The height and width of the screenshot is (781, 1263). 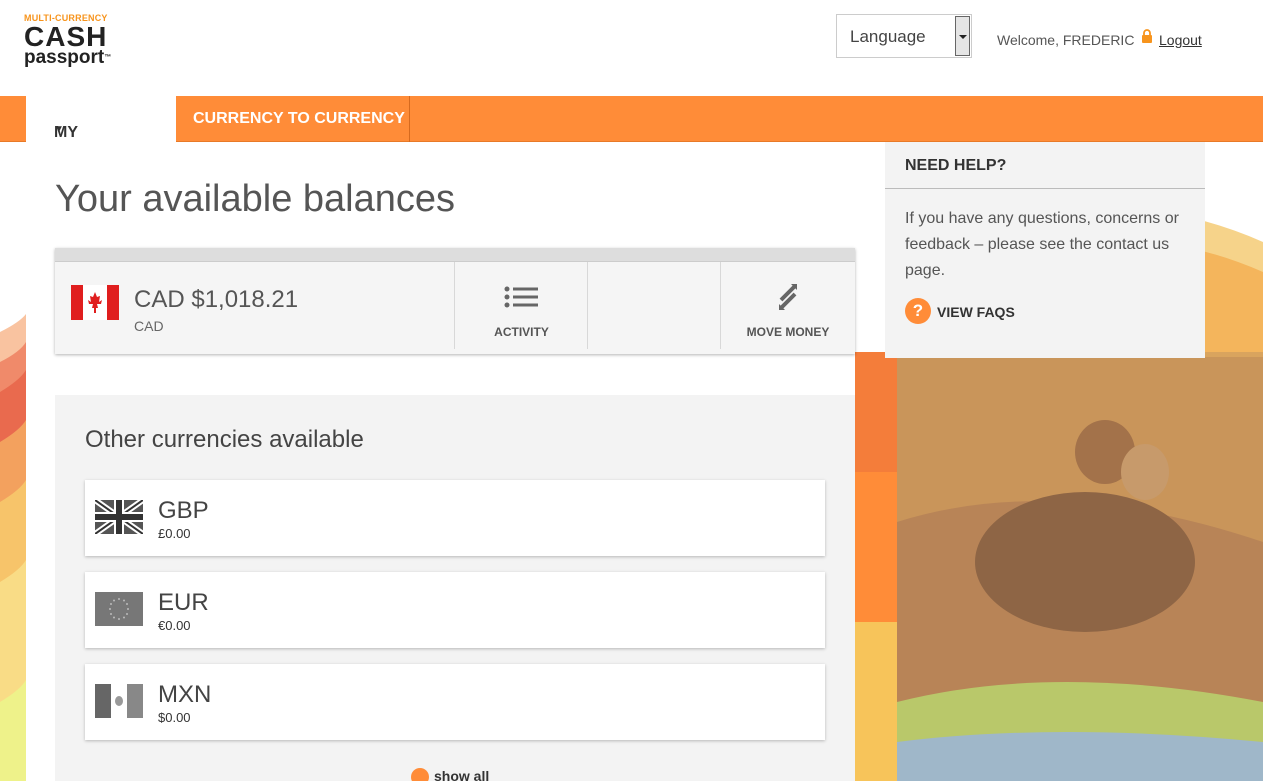 What do you see at coordinates (183, 510) in the screenshot?
I see `currency-code: GBP` at bounding box center [183, 510].